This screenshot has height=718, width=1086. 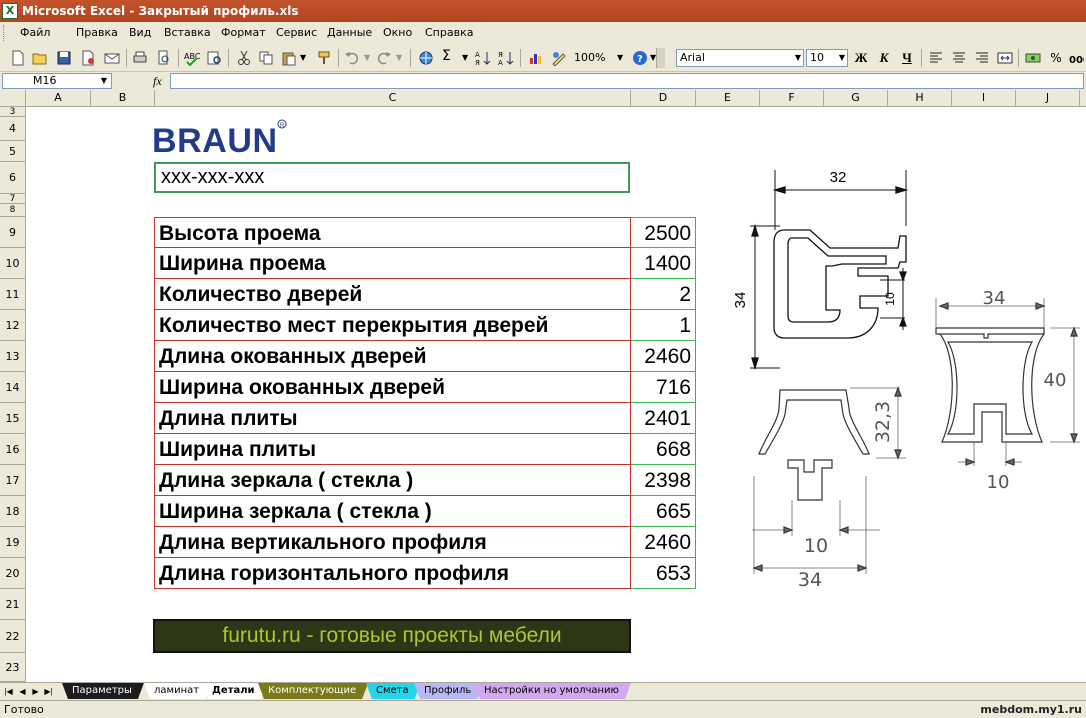 I want to click on excel-icon: X, so click(x=10, y=11).